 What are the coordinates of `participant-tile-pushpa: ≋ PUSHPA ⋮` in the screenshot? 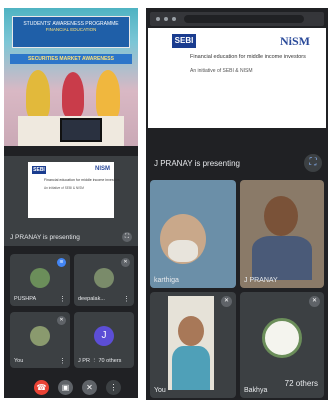 It's located at (40, 280).